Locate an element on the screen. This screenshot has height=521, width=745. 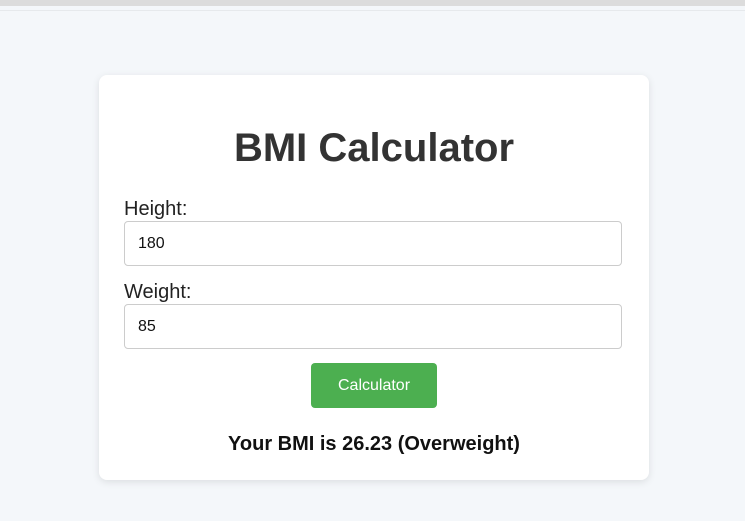
height-input is located at coordinates (373, 243).